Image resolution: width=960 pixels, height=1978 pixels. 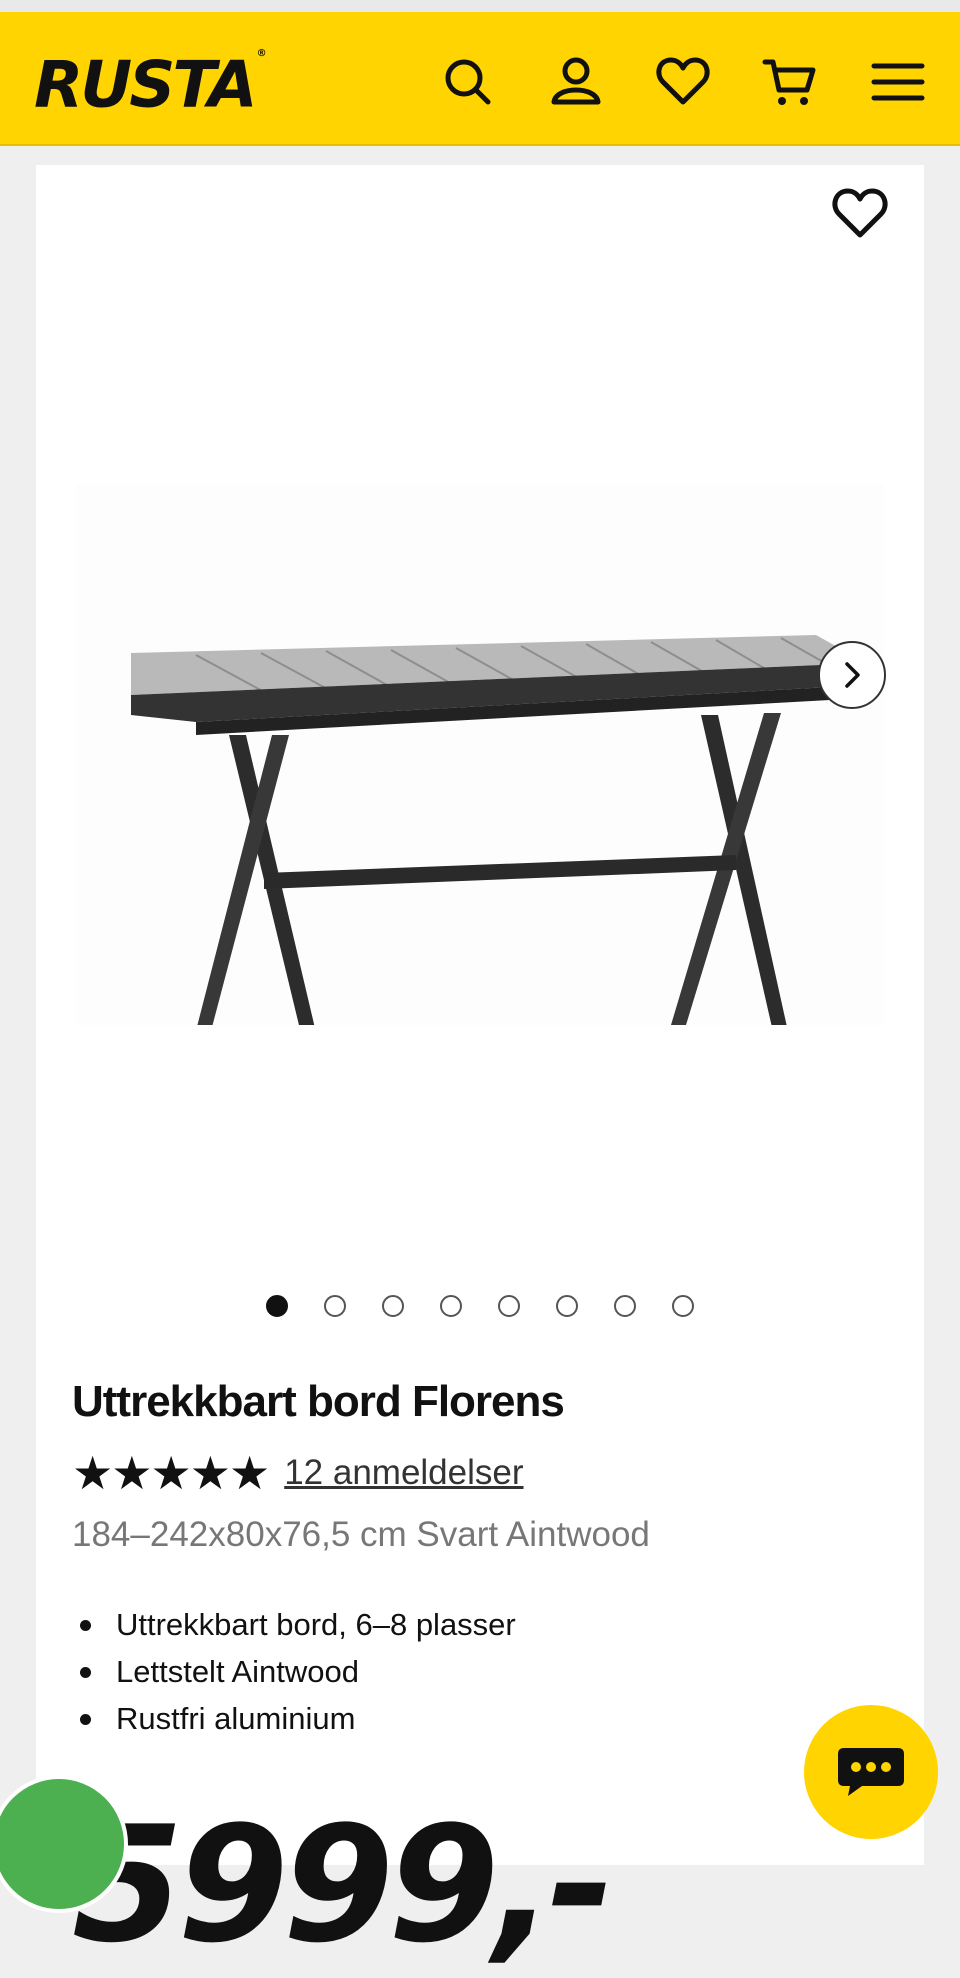 What do you see at coordinates (480, 6) in the screenshot?
I see `status-strip` at bounding box center [480, 6].